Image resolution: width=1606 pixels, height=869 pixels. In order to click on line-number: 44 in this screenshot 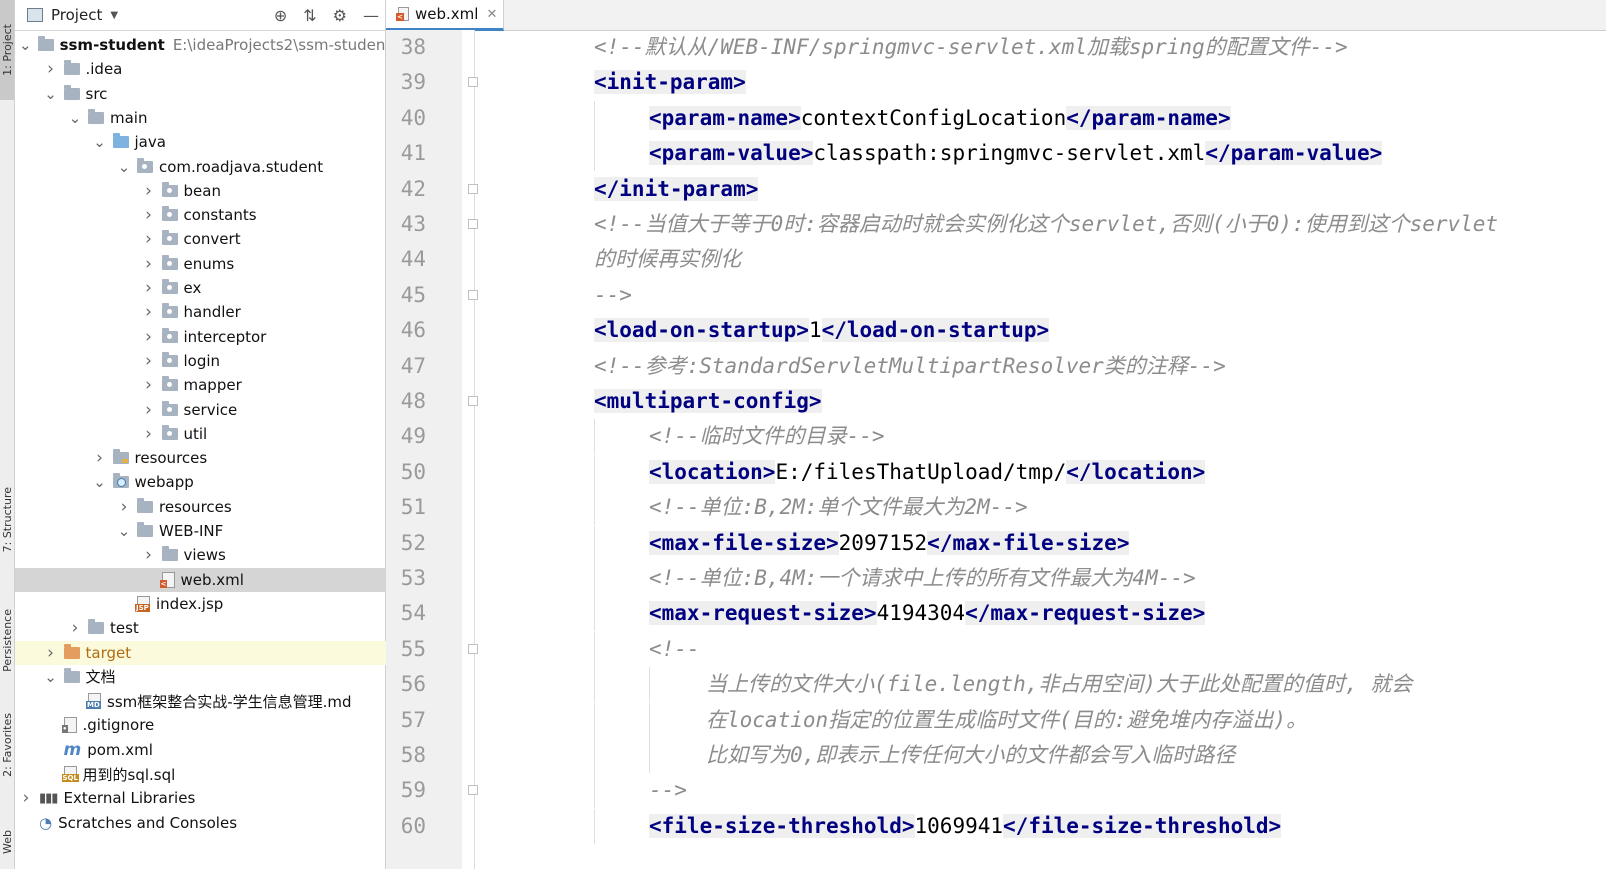, I will do `click(413, 259)`.